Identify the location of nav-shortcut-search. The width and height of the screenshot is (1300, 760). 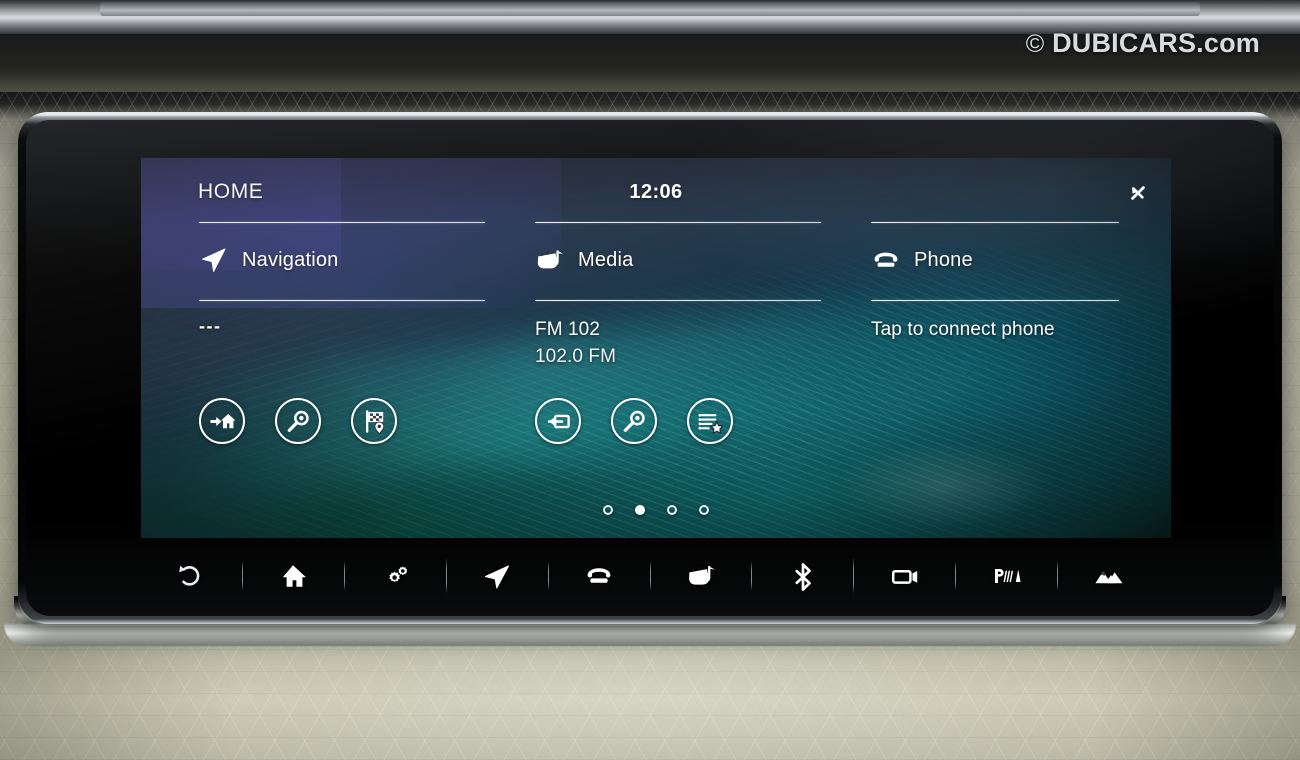
(298, 421).